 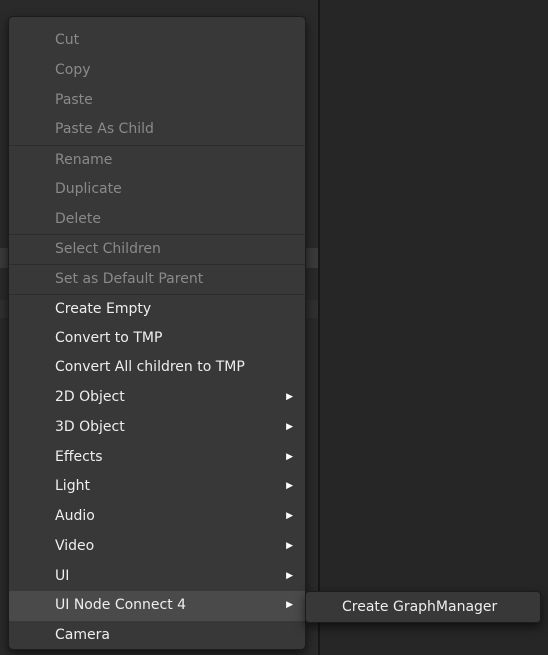 What do you see at coordinates (420, 607) in the screenshot?
I see `menu-item-label: Create GraphManager` at bounding box center [420, 607].